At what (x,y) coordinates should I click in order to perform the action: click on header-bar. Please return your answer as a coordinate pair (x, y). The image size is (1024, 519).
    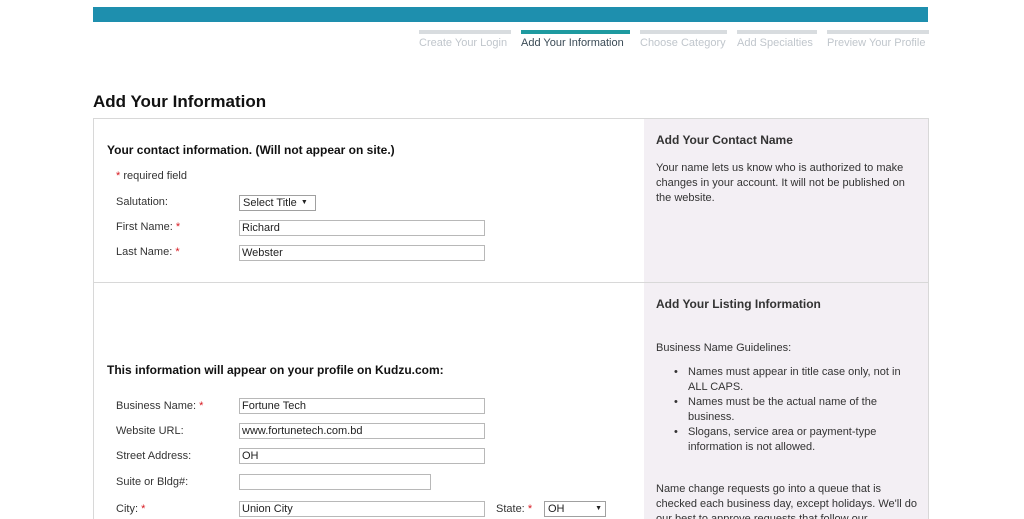
    Looking at the image, I should click on (510, 14).